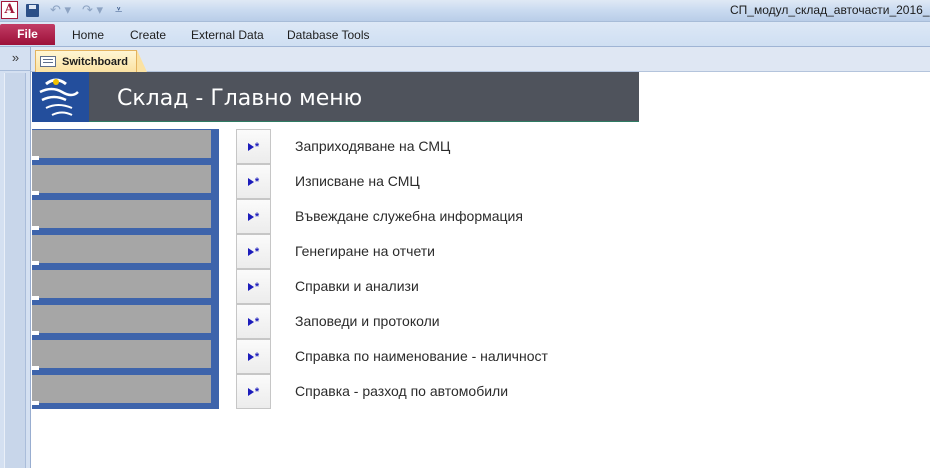 Image resolution: width=930 pixels, height=468 pixels. What do you see at coordinates (409, 216) in the screenshot?
I see `menu-label: Въвеждане служебна информация` at bounding box center [409, 216].